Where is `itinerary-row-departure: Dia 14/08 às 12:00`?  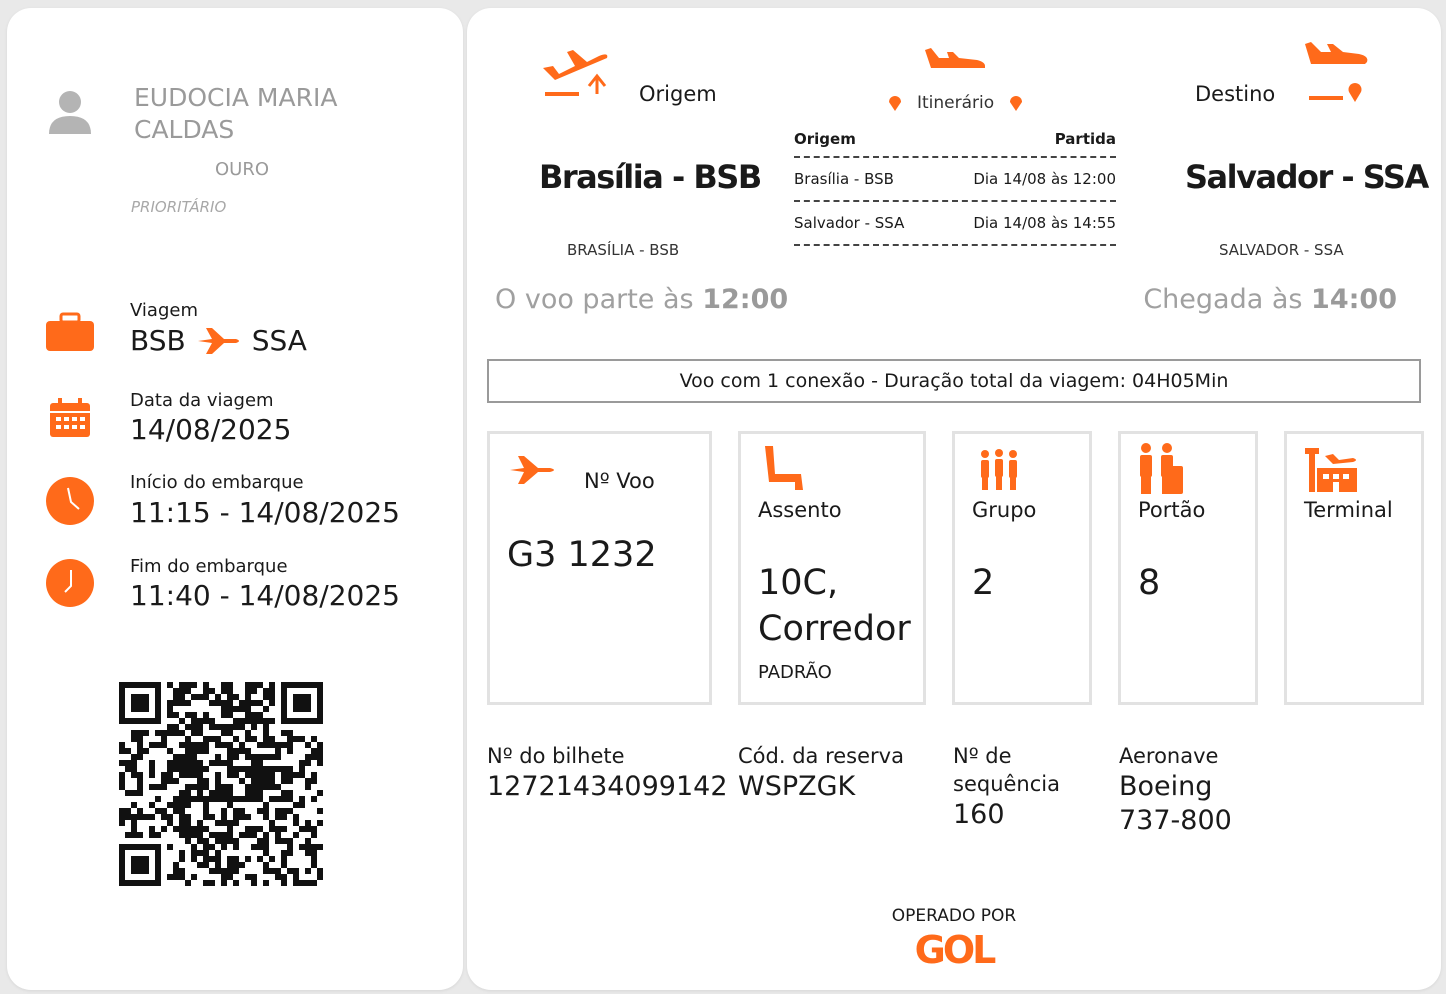 itinerary-row-departure: Dia 14/08 às 12:00 is located at coordinates (1044, 179).